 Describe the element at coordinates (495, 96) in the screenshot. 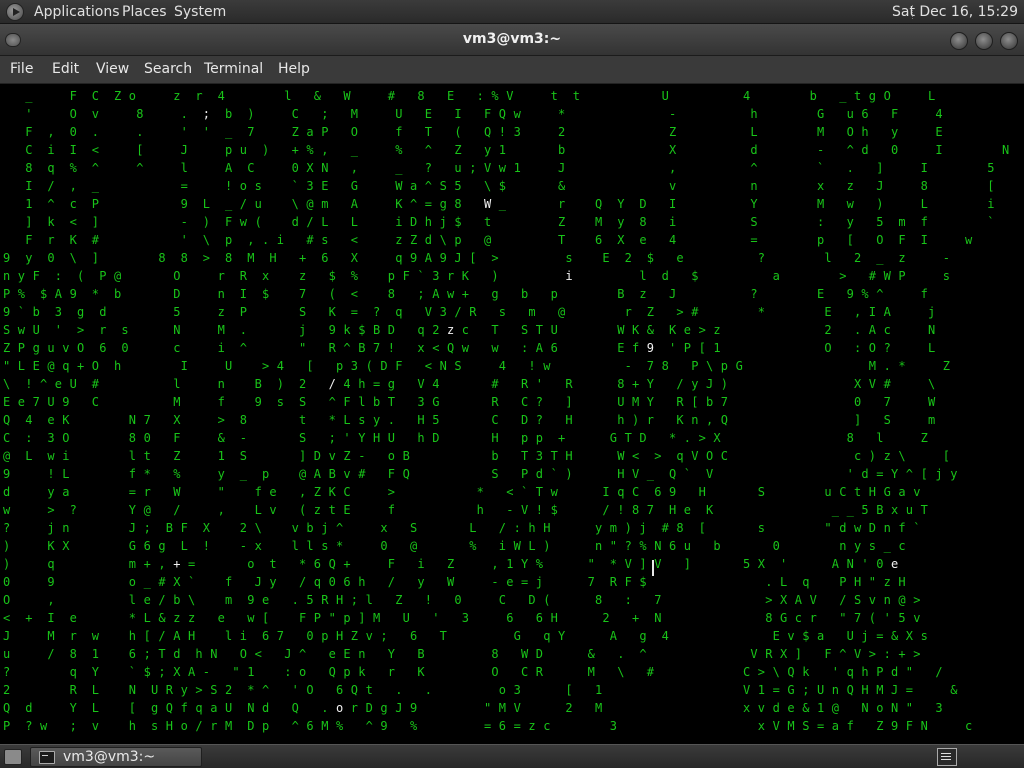

I see `matrix-glyph: %` at that location.